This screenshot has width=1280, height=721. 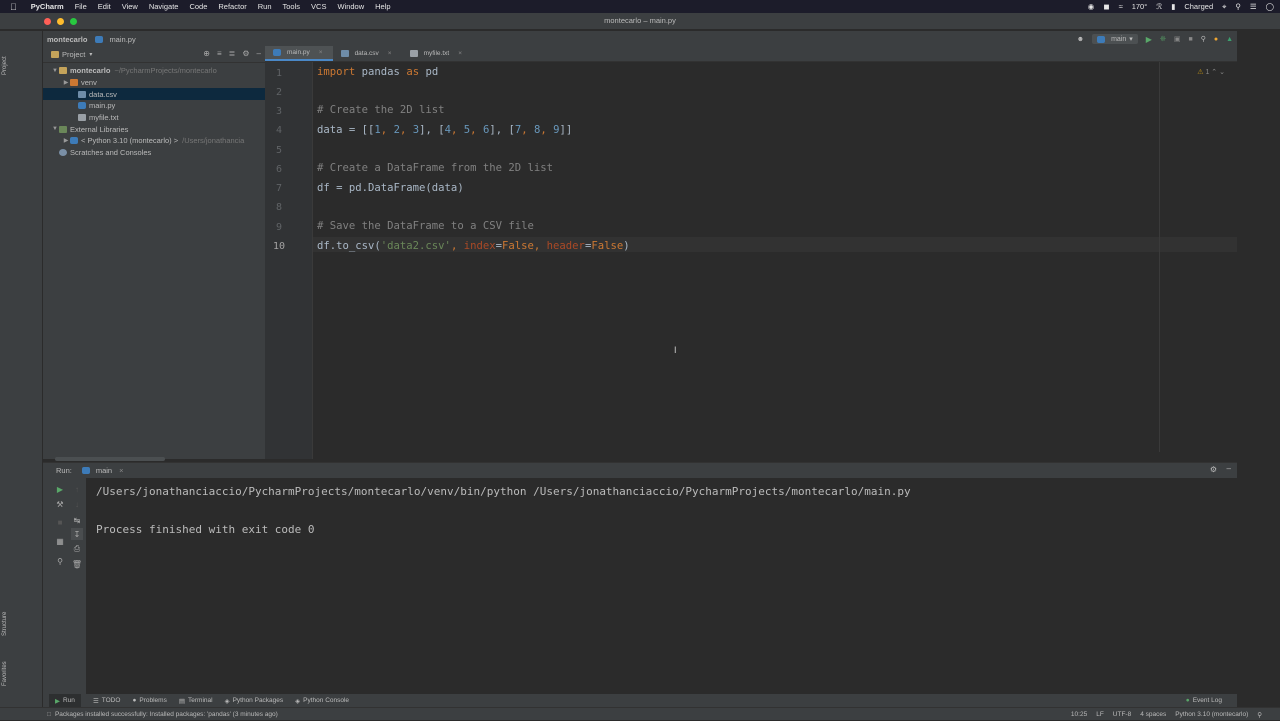 What do you see at coordinates (219, 53) in the screenshot?
I see `collapse-all-icon: ≡` at bounding box center [219, 53].